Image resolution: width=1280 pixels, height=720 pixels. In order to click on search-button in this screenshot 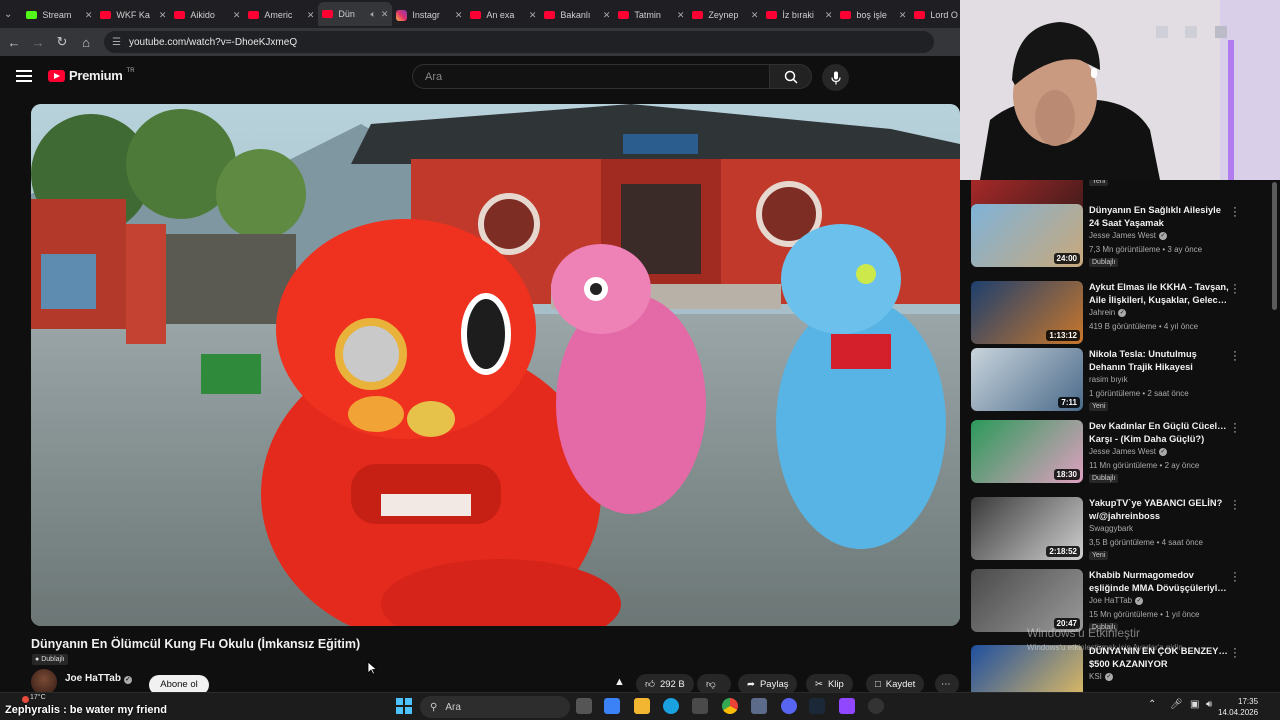, I will do `click(791, 76)`.